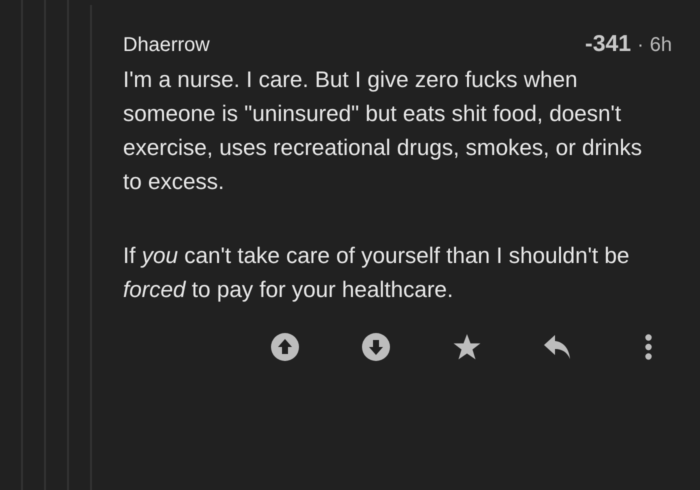 The width and height of the screenshot is (700, 490). I want to click on downvote-icon, so click(376, 347).